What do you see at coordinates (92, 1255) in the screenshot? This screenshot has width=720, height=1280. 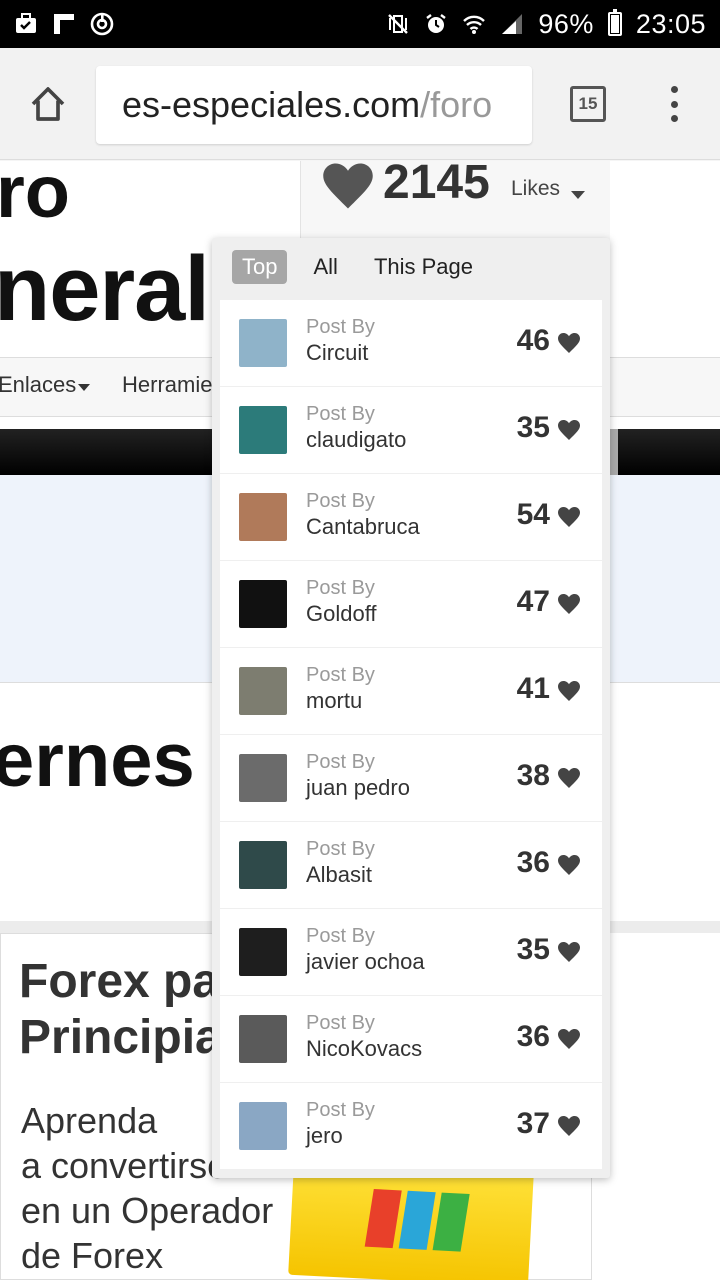 I see `ad-sub-line4: de Forex` at bounding box center [92, 1255].